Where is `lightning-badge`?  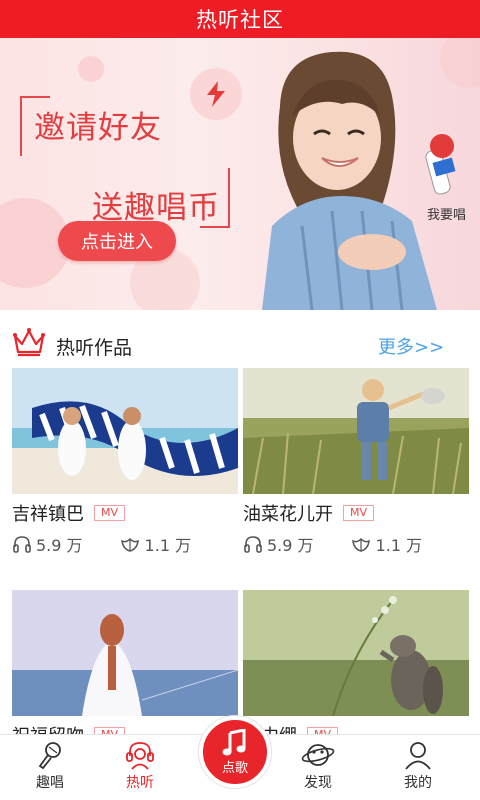
lightning-badge is located at coordinates (216, 94).